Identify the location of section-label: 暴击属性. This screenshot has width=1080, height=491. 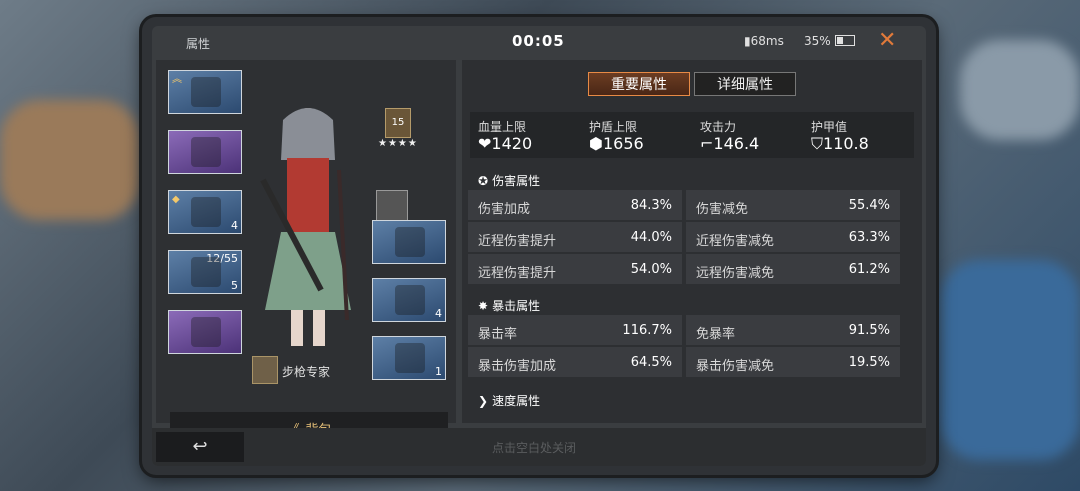
(516, 306).